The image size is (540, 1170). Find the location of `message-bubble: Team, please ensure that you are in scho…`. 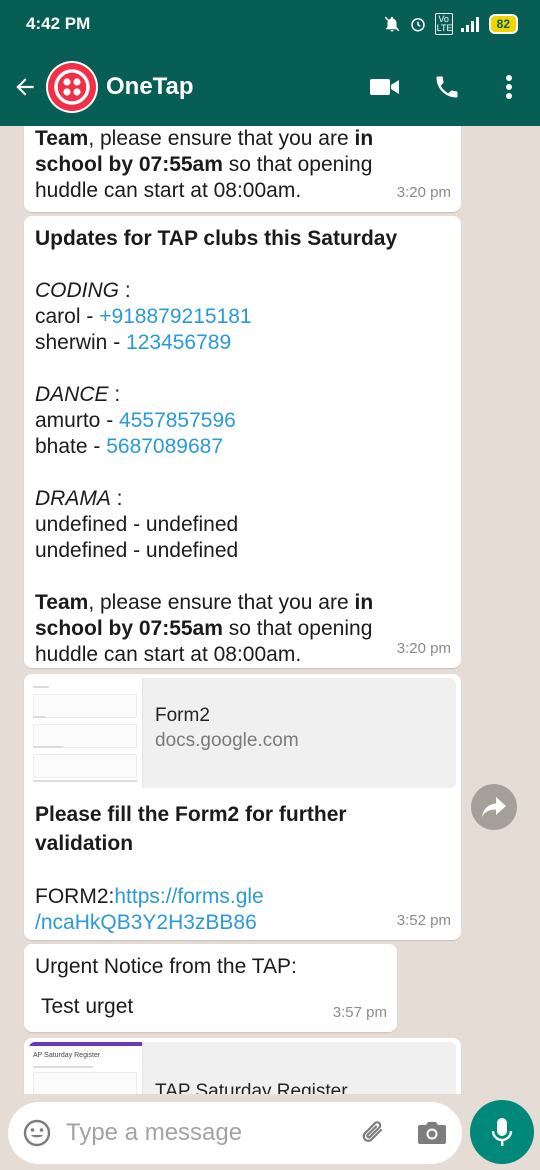

message-bubble: Team, please ensure that you are in scho… is located at coordinates (242, 169).